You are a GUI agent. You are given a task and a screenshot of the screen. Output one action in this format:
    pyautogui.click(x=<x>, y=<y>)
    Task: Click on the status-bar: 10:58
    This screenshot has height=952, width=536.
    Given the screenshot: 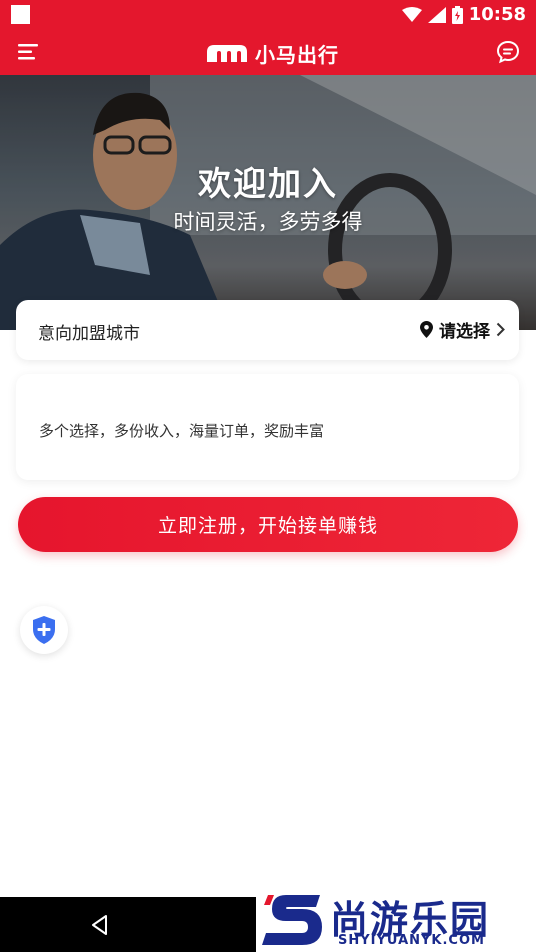 What is the action you would take?
    pyautogui.click(x=268, y=15)
    